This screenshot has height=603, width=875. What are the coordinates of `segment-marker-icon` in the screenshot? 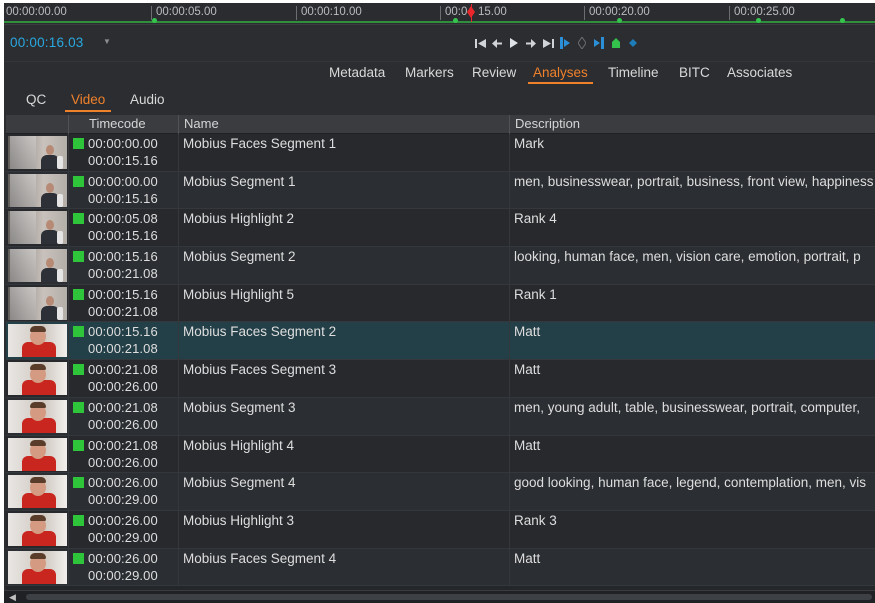 It's located at (616, 43).